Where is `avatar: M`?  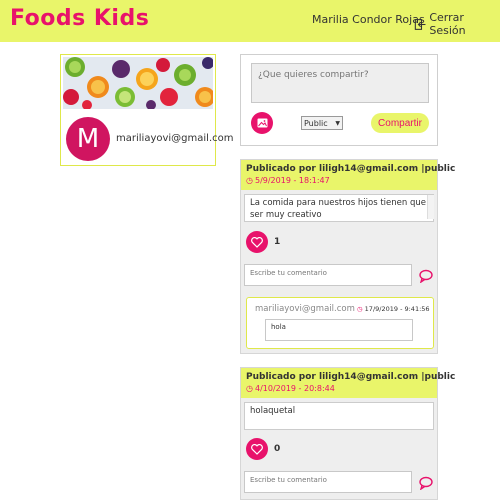 avatar: M is located at coordinates (88, 139).